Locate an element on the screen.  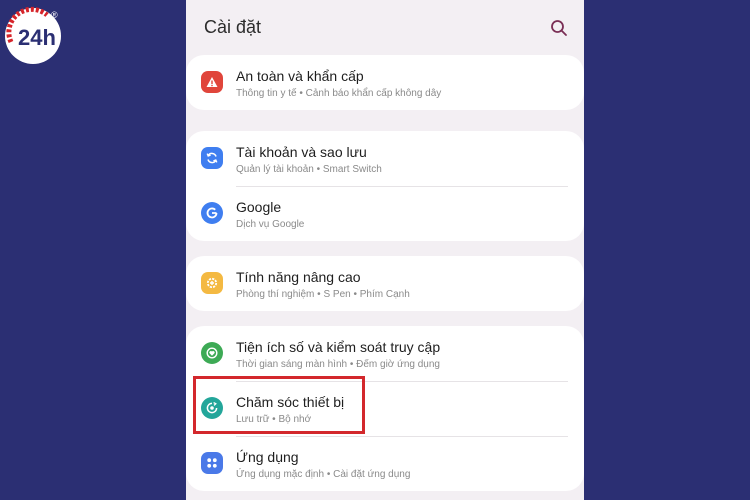
wellbeing-icon is located at coordinates (212, 353).